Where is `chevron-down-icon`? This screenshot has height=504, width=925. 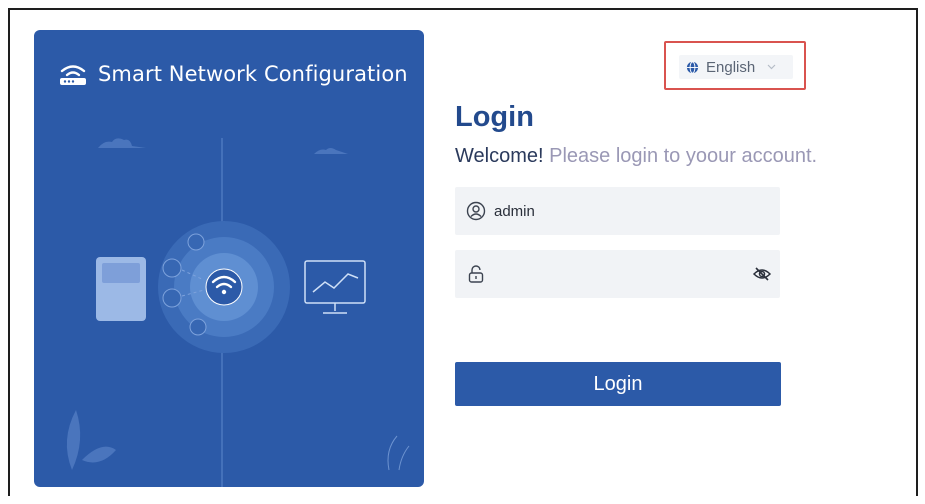 chevron-down-icon is located at coordinates (771, 67).